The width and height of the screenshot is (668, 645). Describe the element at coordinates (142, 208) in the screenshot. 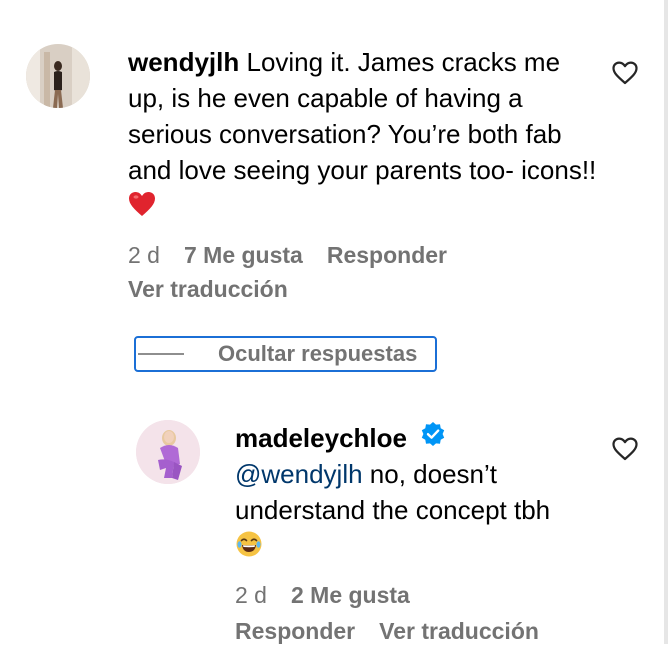

I see `heart-emoji-icon` at that location.